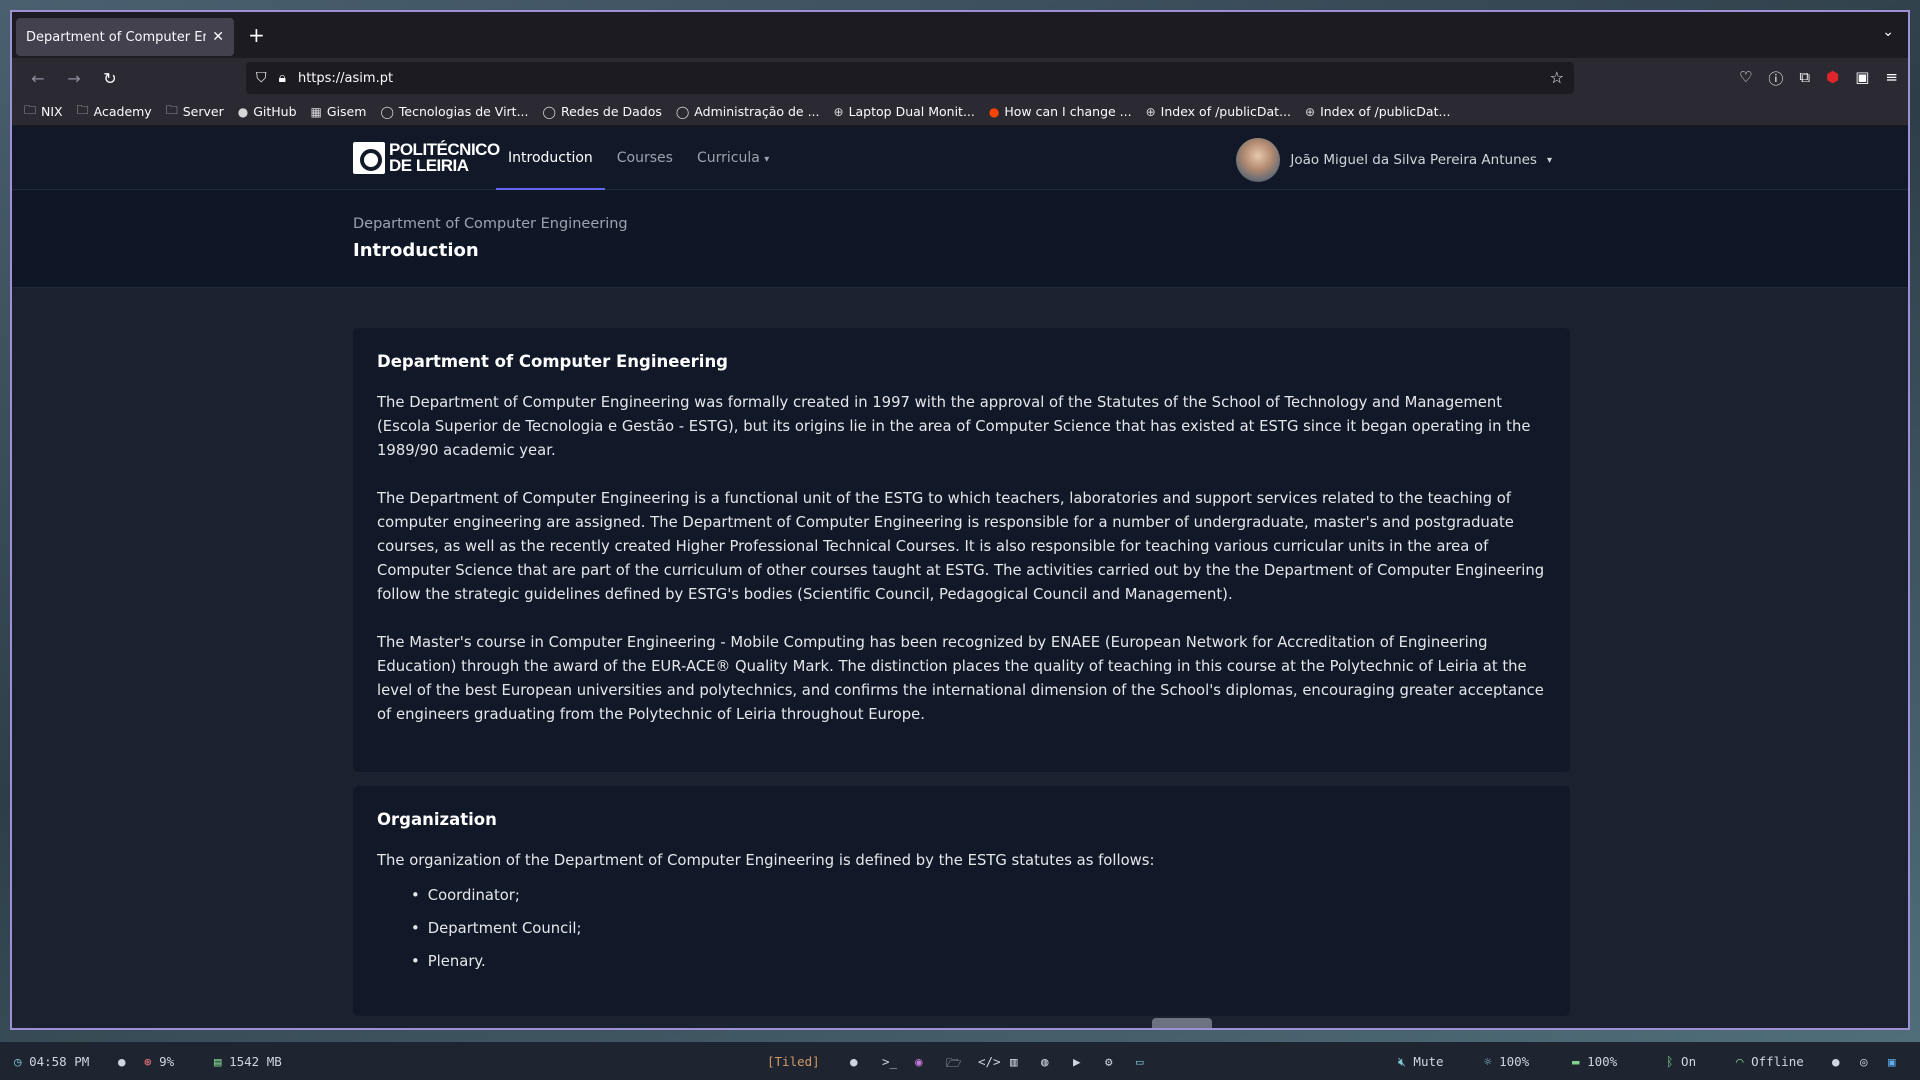 This screenshot has width=1920, height=1080. Describe the element at coordinates (1014, 1061) in the screenshot. I see `book-icon: ▥` at that location.